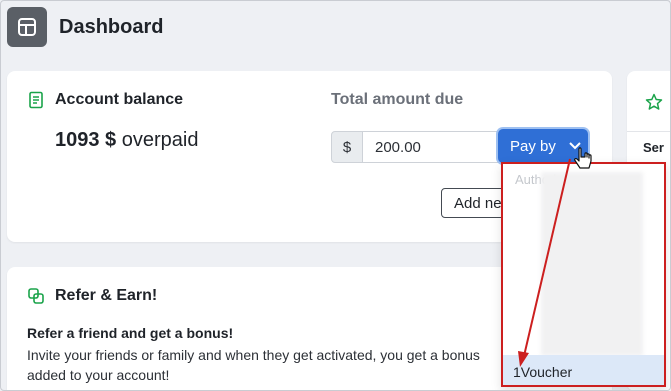 Image resolution: width=671 pixels, height=391 pixels. What do you see at coordinates (36, 100) in the screenshot?
I see `ledger-icon` at bounding box center [36, 100].